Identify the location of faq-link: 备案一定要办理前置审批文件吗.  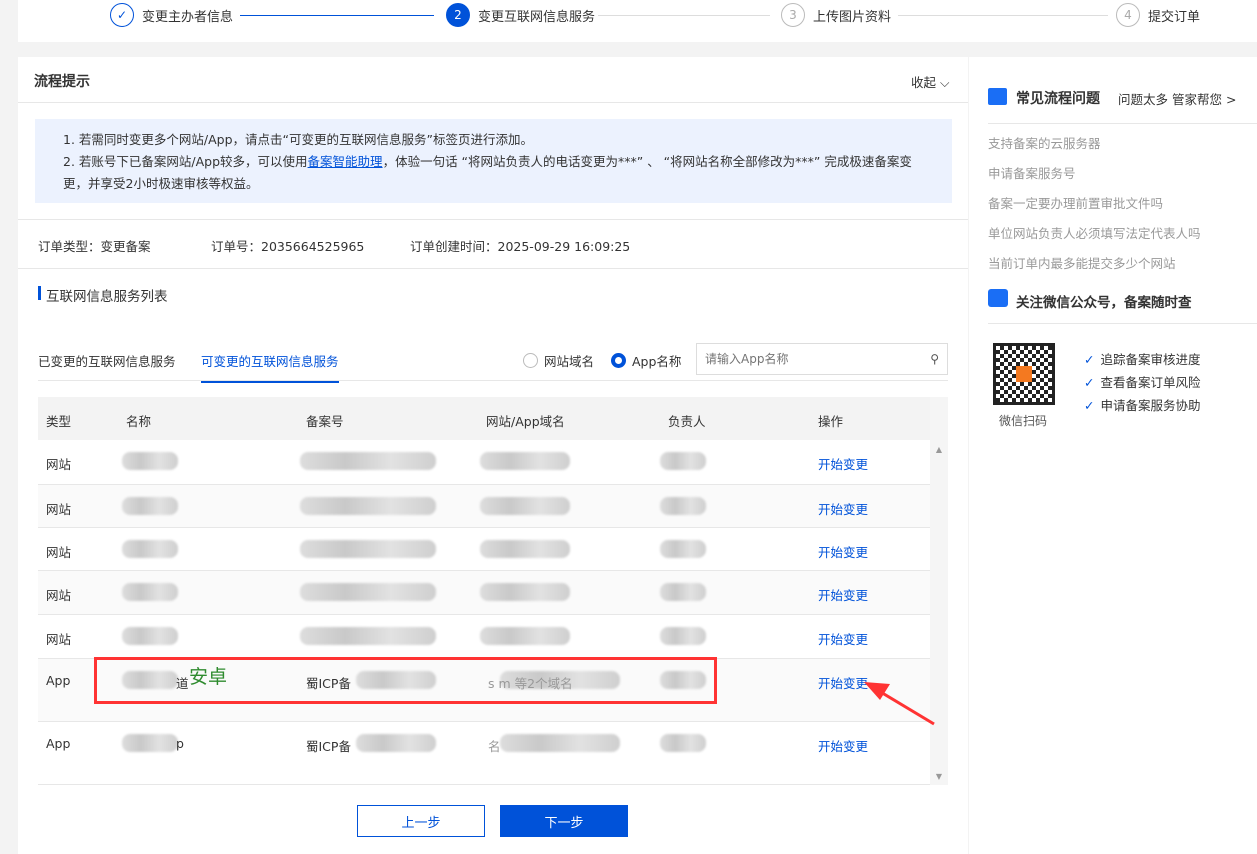
(1075, 202).